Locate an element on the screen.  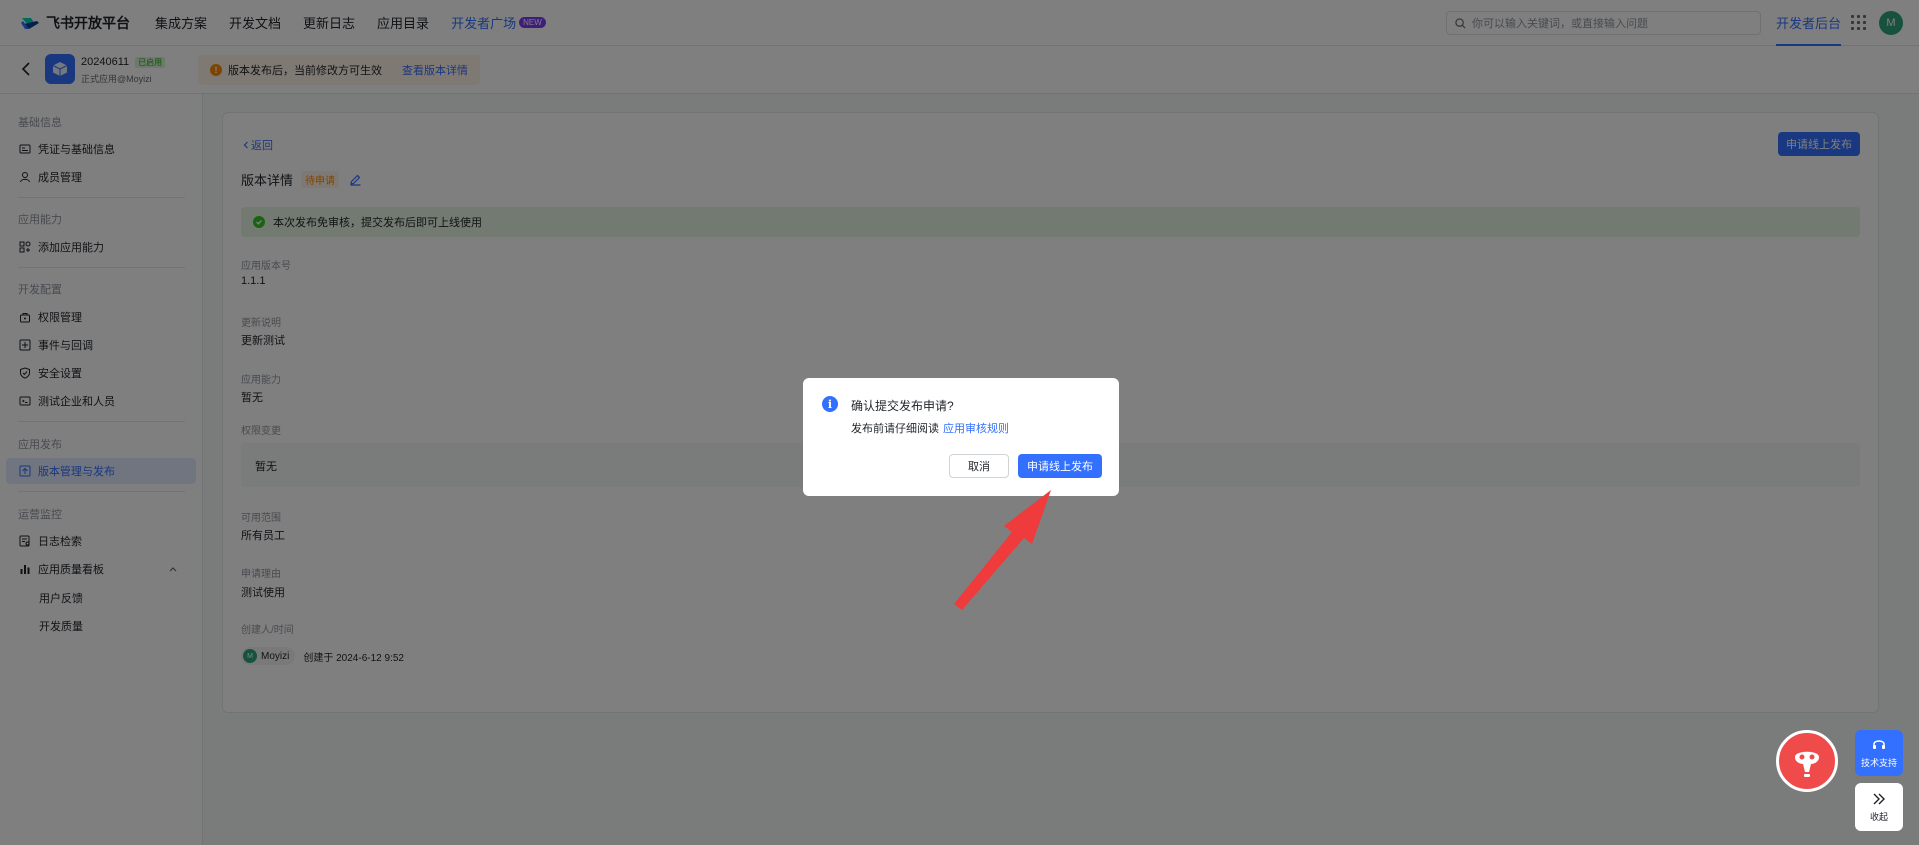
tech-support-button: 技术支持 is located at coordinates (1879, 753).